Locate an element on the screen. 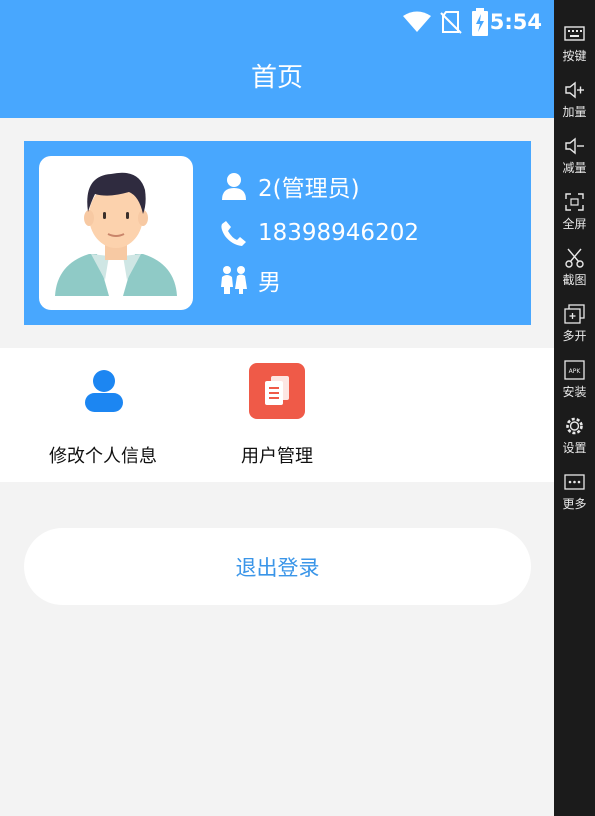  screenshot-button: 截图 is located at coordinates (574, 273).